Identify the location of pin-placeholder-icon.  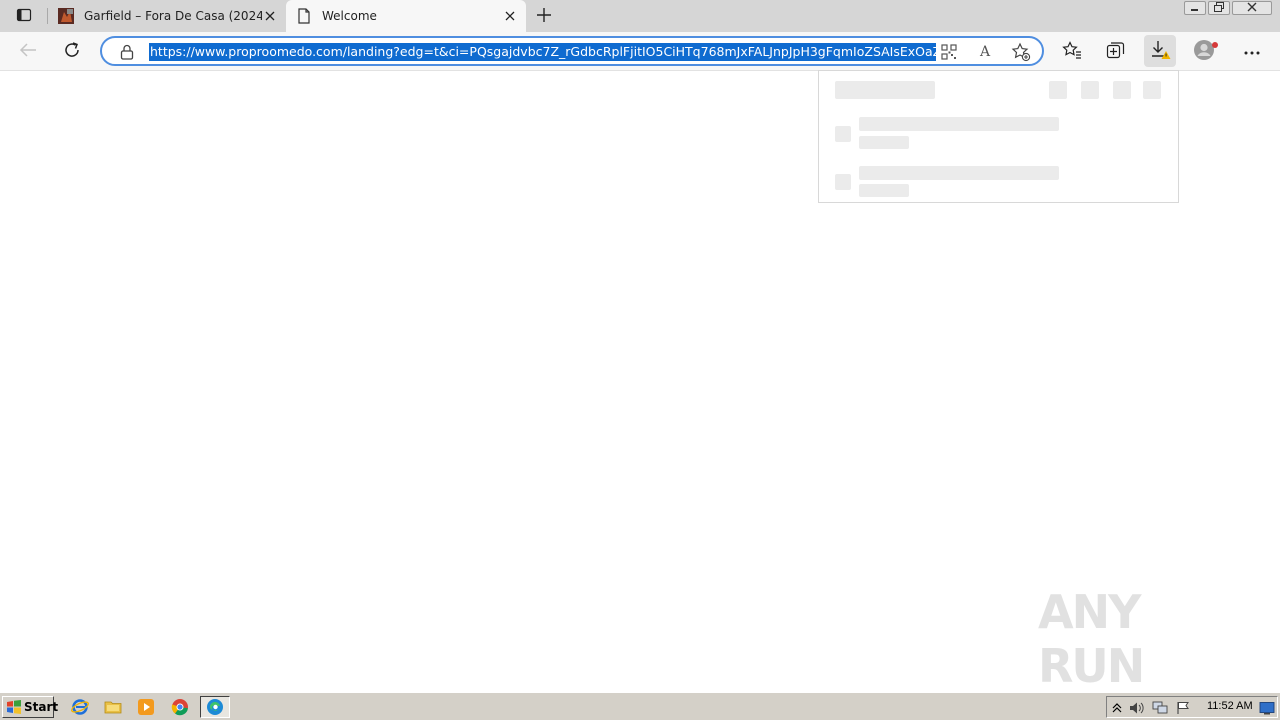
(1152, 90).